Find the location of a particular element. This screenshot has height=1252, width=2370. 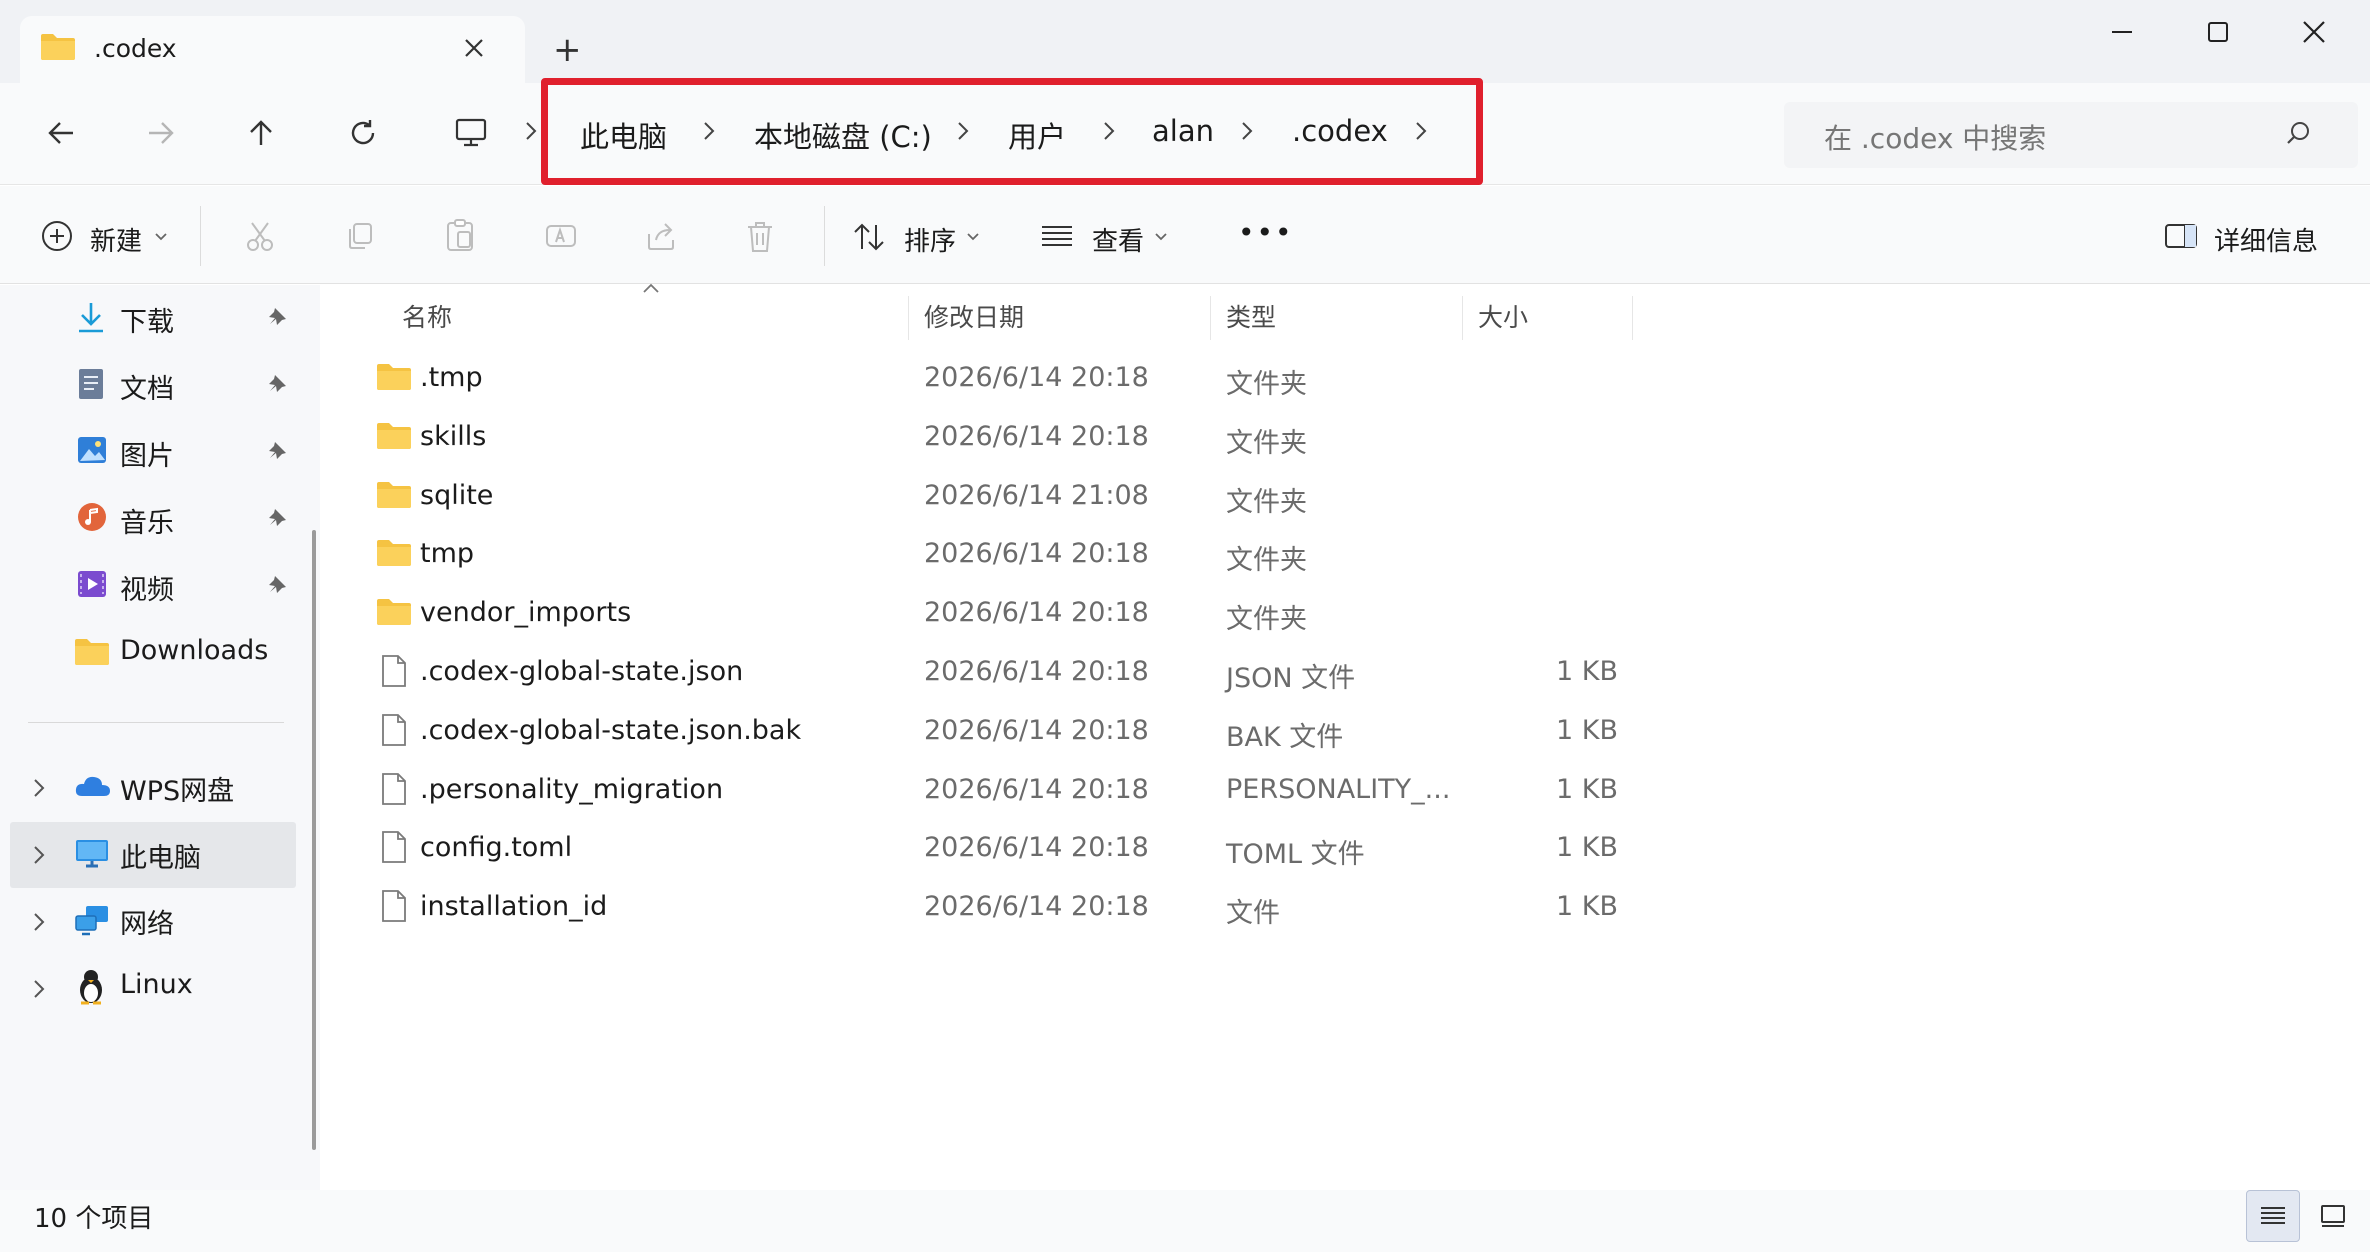

sidebar-item-label: WPS网盘 is located at coordinates (177, 791).